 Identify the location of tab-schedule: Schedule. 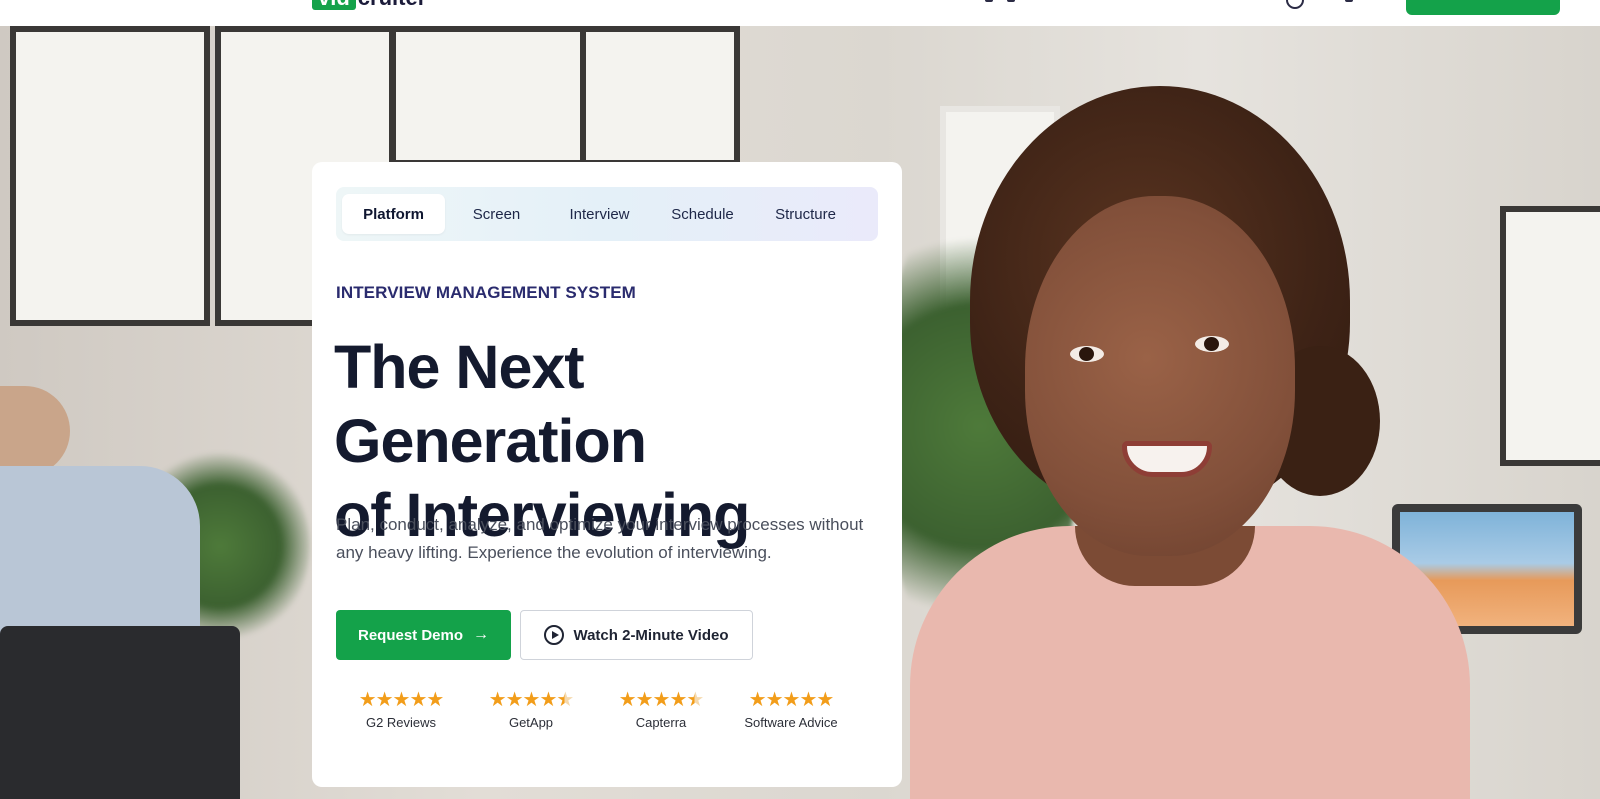
(702, 214).